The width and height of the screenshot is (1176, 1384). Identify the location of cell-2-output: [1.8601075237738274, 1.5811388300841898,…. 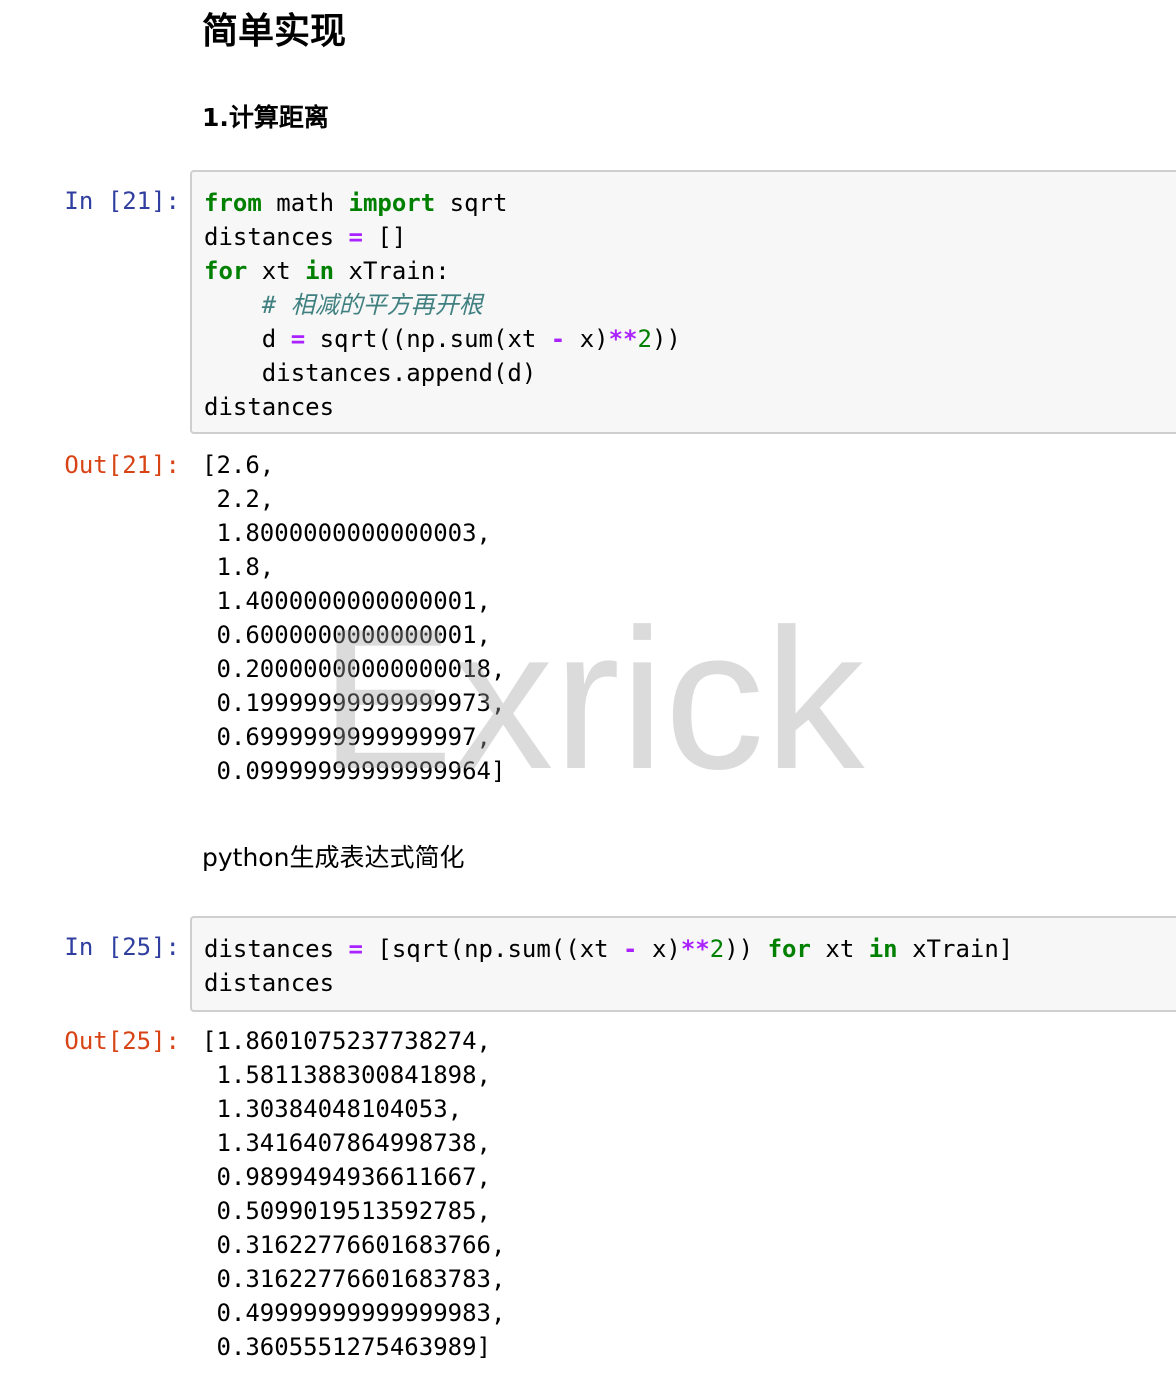
(354, 1194).